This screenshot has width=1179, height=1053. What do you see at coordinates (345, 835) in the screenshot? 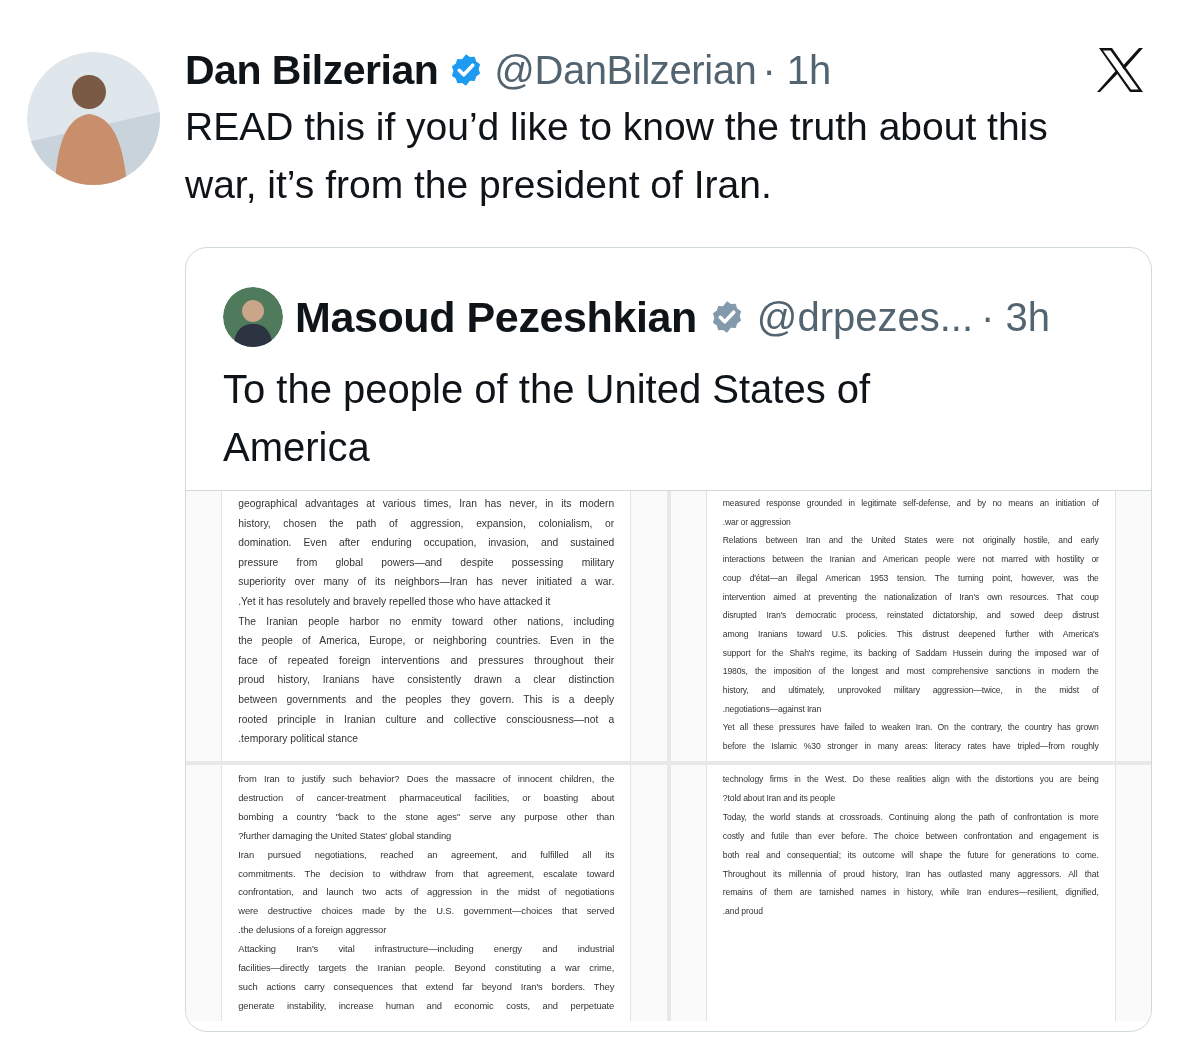
I see `document-line: ?further damaging the United States' global standing` at bounding box center [345, 835].